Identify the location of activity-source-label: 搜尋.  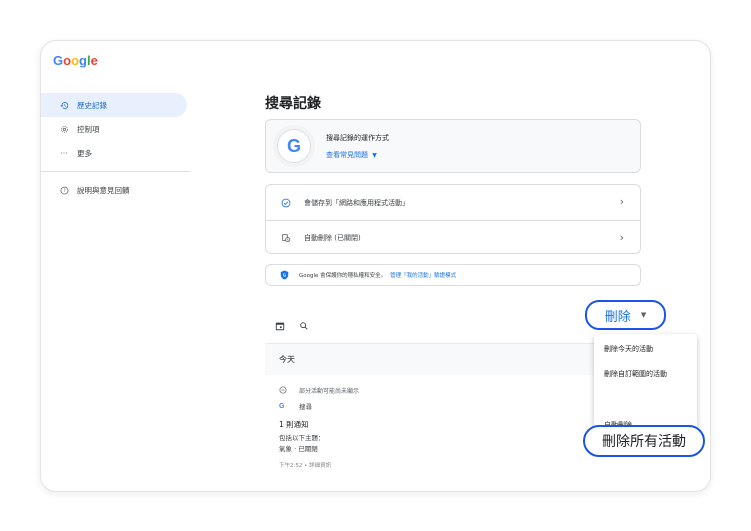
(305, 407).